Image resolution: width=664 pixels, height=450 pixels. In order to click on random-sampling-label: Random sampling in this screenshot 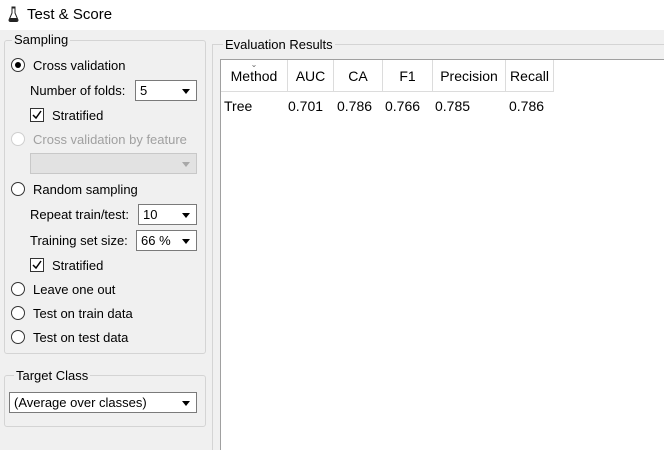, I will do `click(85, 189)`.